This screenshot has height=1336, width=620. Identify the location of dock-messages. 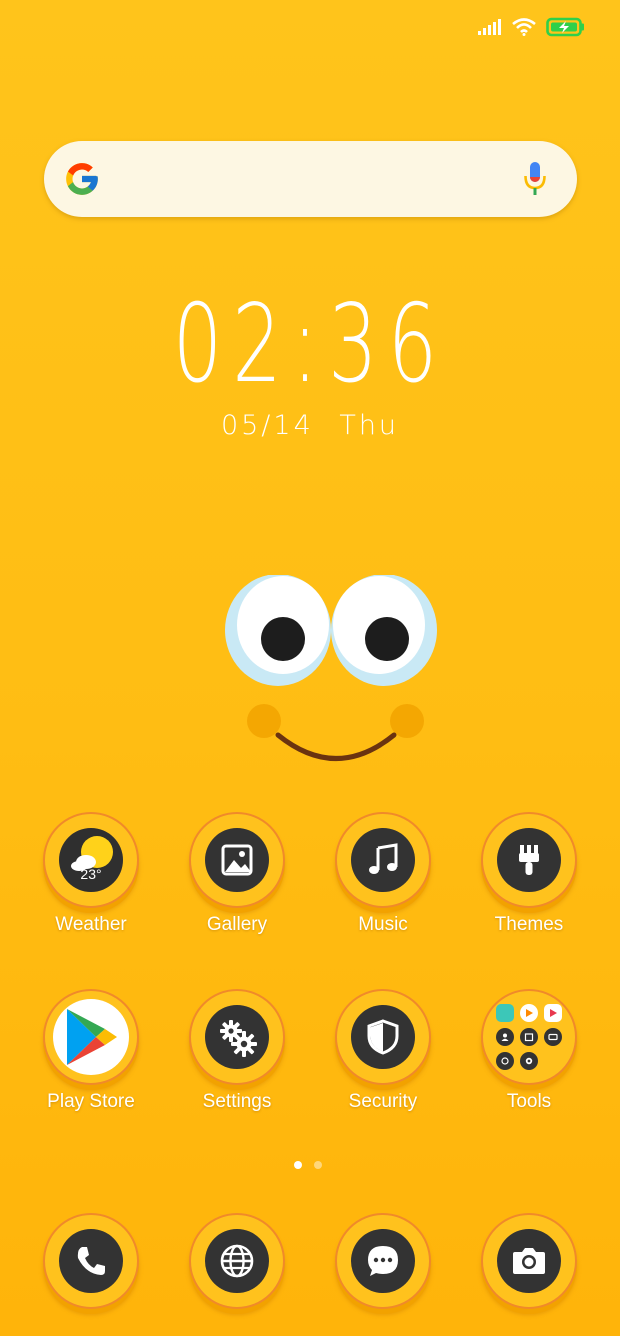
(383, 1261).